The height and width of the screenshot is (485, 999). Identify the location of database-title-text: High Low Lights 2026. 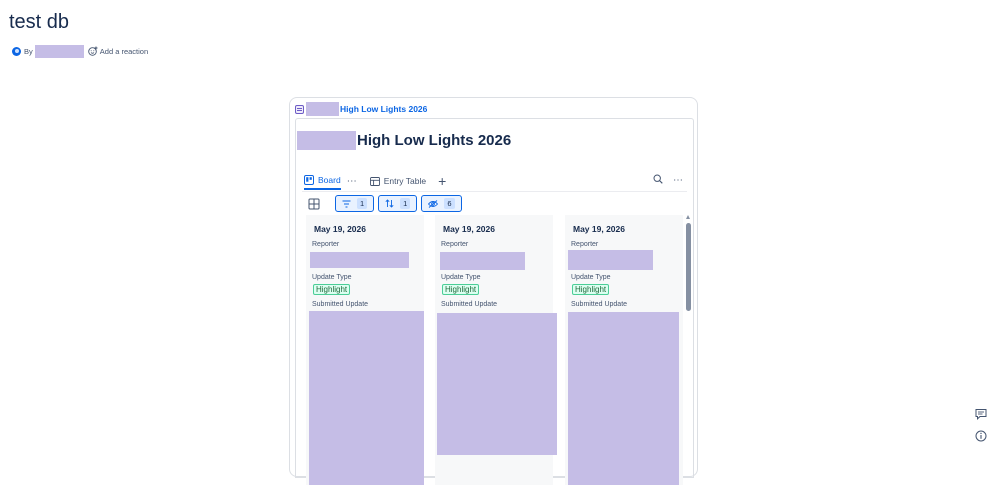
(434, 140).